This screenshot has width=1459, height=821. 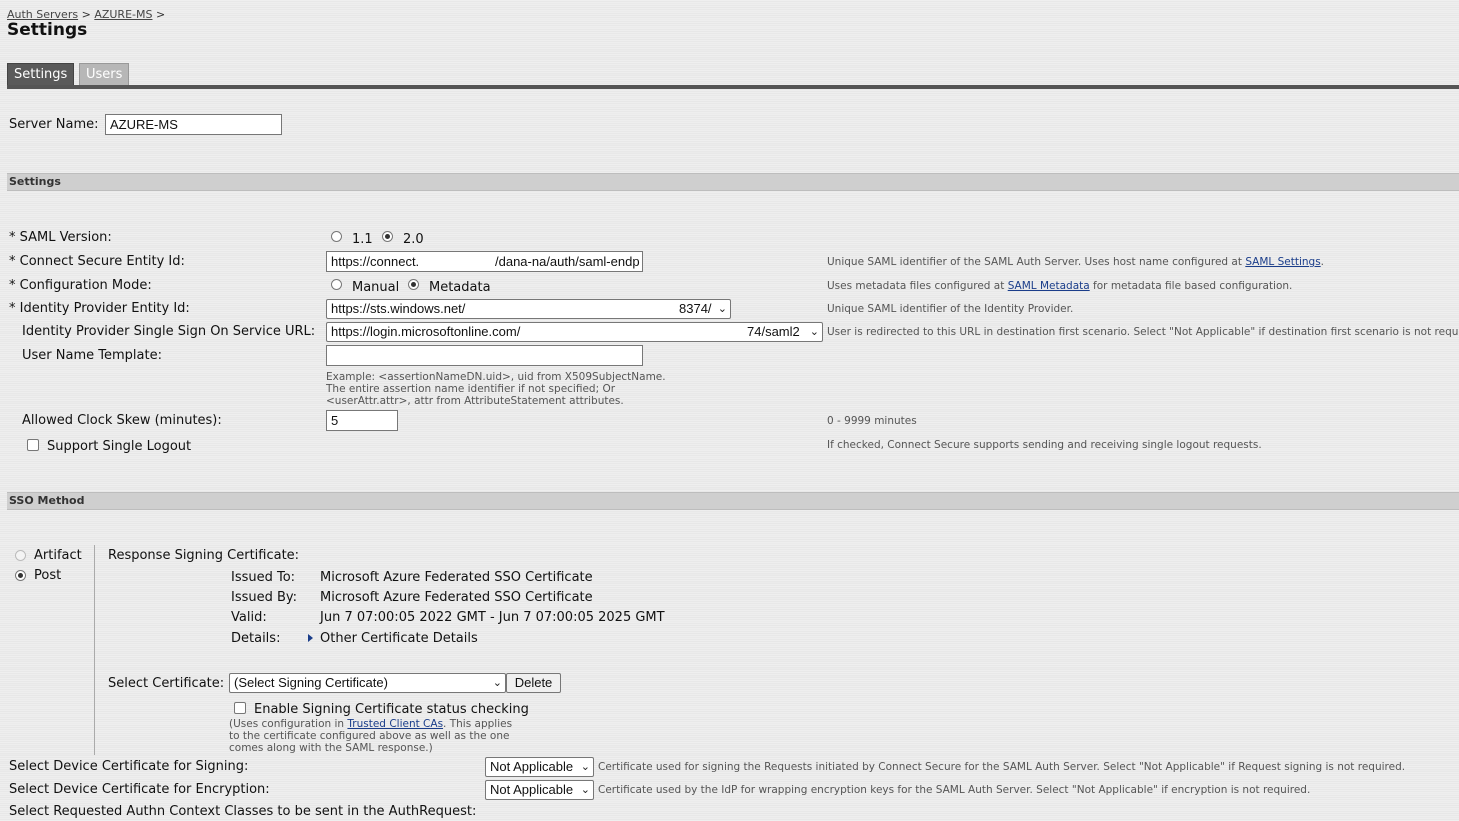 What do you see at coordinates (413, 239) in the screenshot?
I see `saml-version-2-0-label: 2.0` at bounding box center [413, 239].